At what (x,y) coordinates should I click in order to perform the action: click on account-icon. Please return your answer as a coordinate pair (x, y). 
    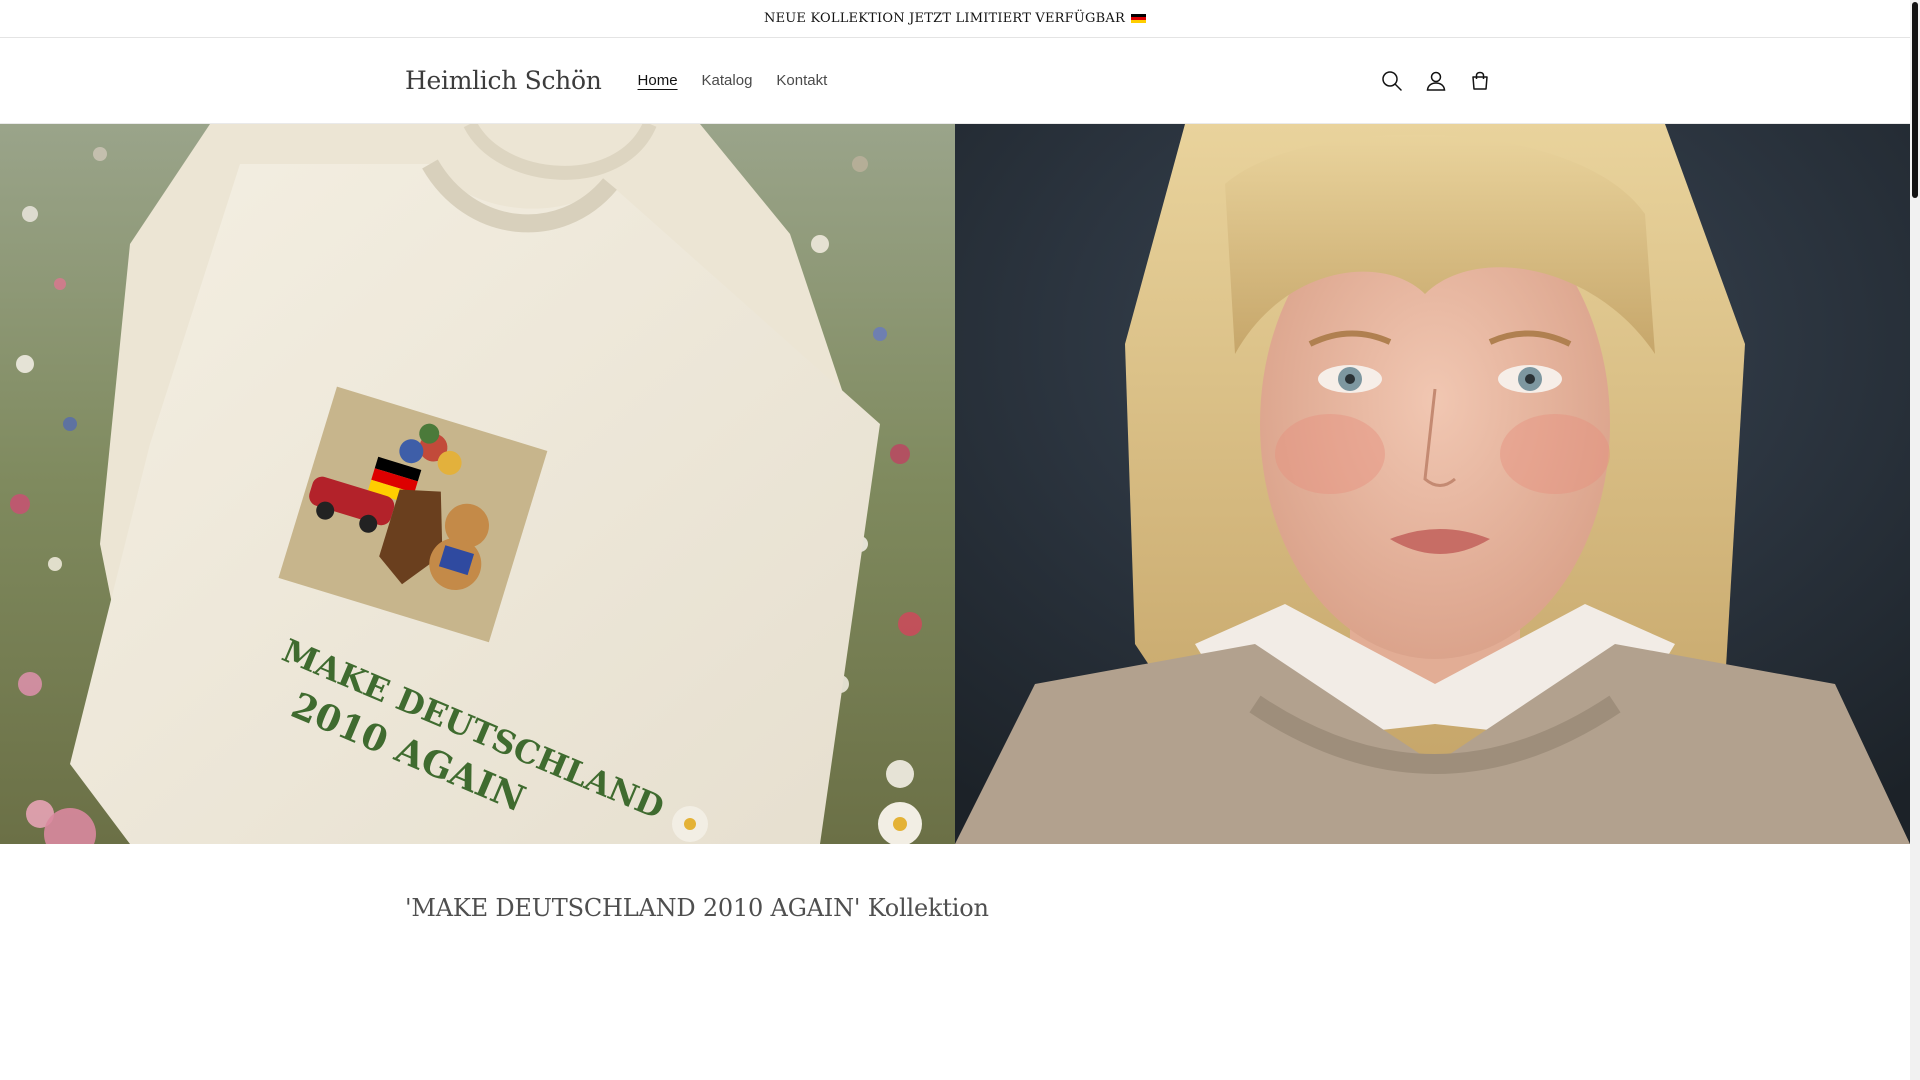
    Looking at the image, I should click on (1436, 81).